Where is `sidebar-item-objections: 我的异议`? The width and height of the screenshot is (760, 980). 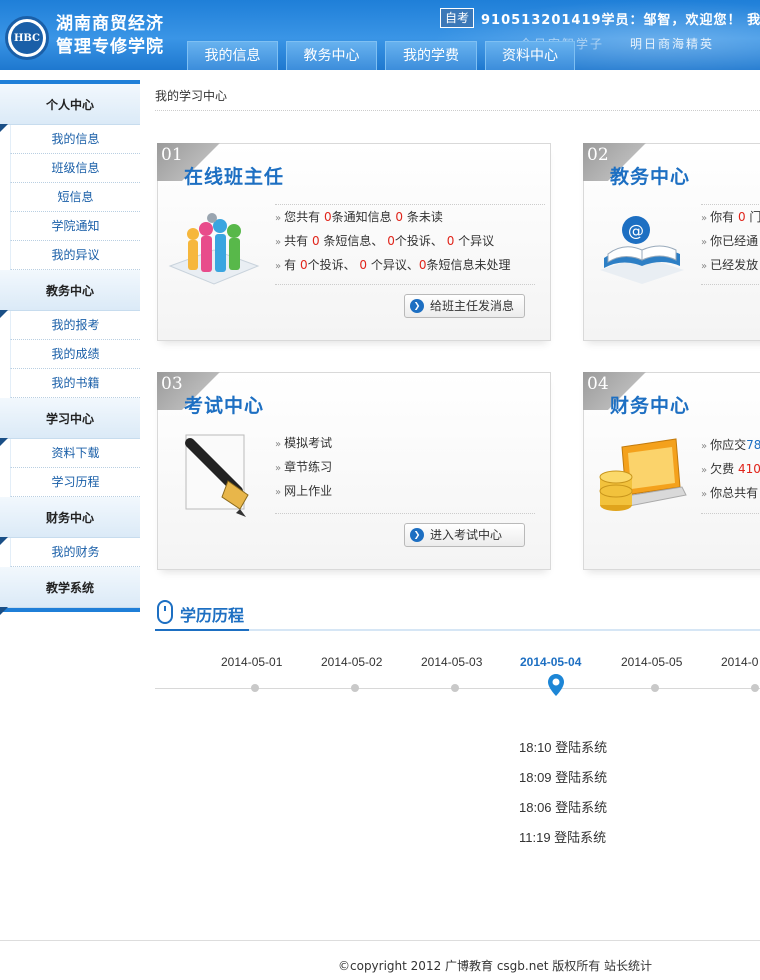
sidebar-item-objections: 我的异议 is located at coordinates (75, 255).